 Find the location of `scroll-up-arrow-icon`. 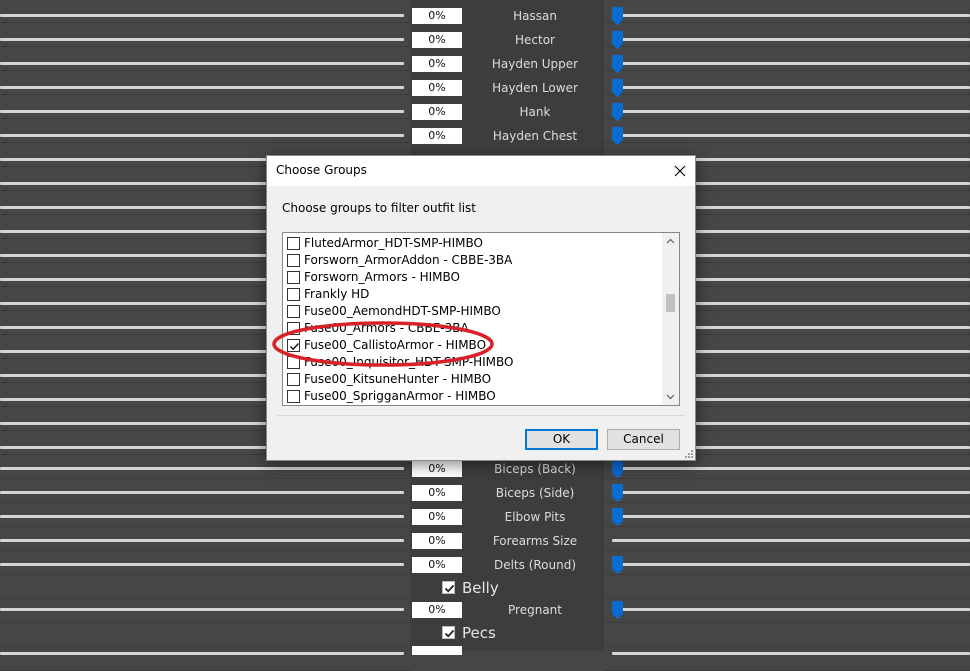

scroll-up-arrow-icon is located at coordinates (670, 241).